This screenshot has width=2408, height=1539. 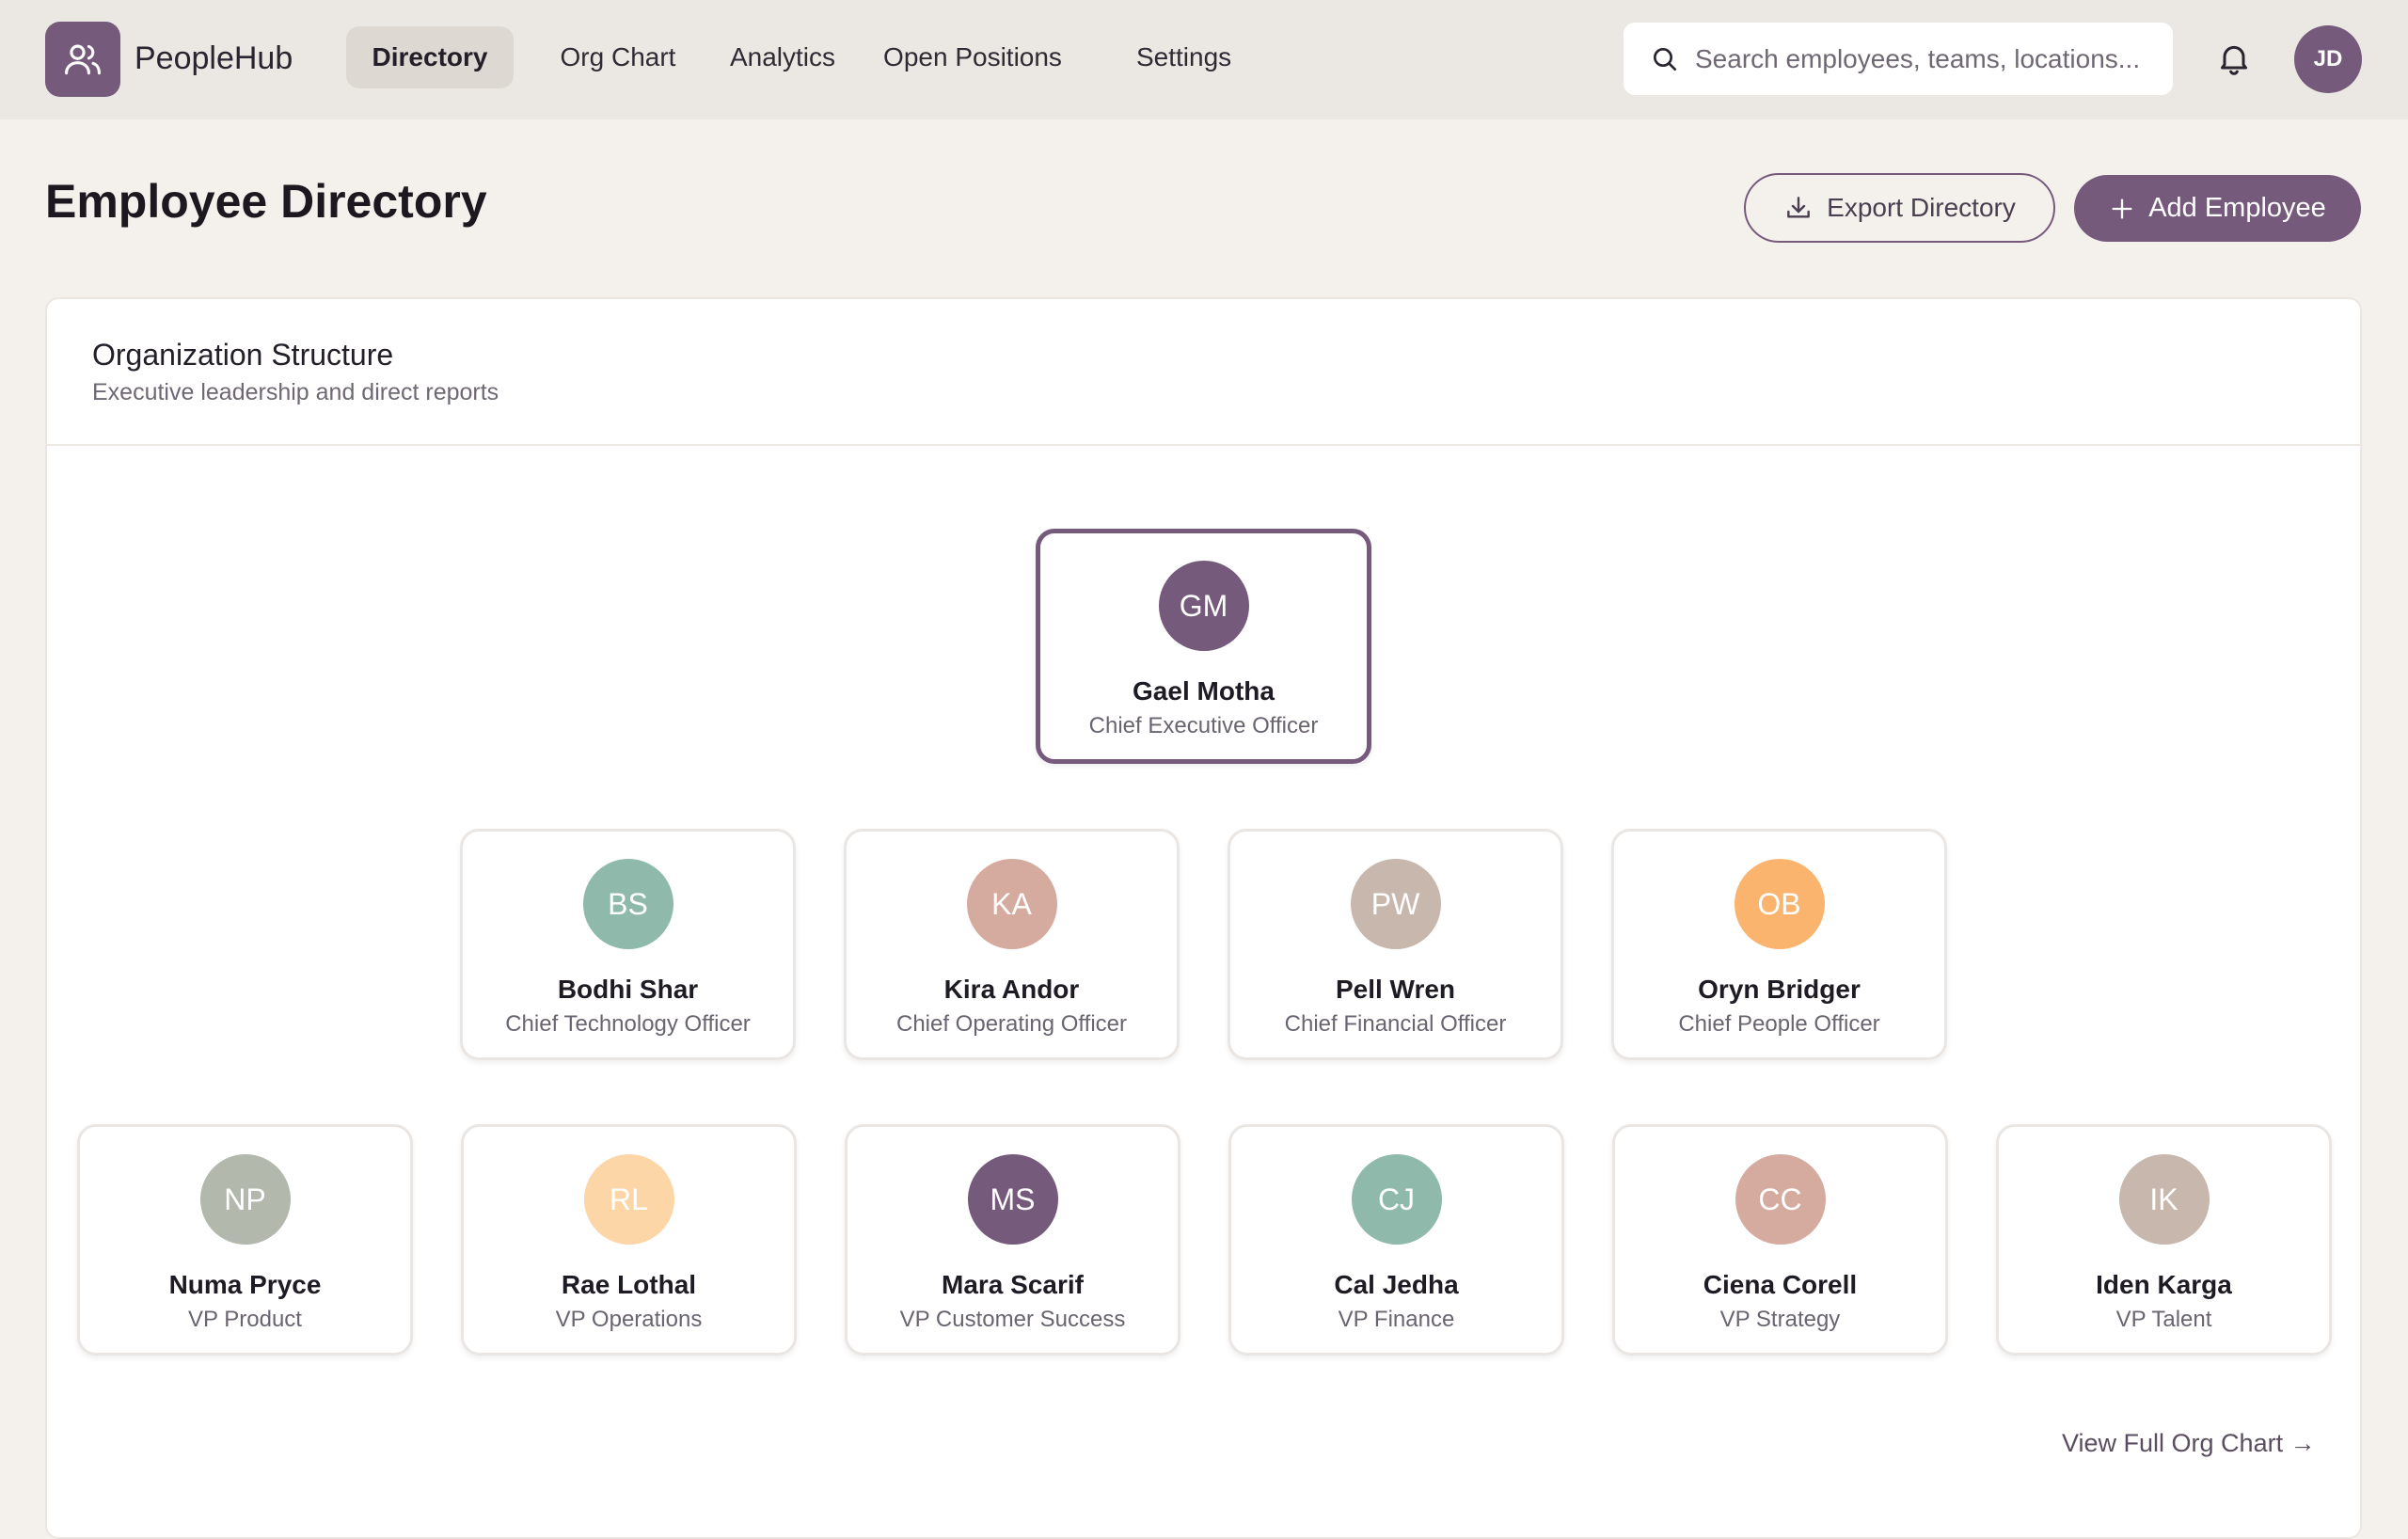 What do you see at coordinates (245, 1199) in the screenshot?
I see `avatar: NP` at bounding box center [245, 1199].